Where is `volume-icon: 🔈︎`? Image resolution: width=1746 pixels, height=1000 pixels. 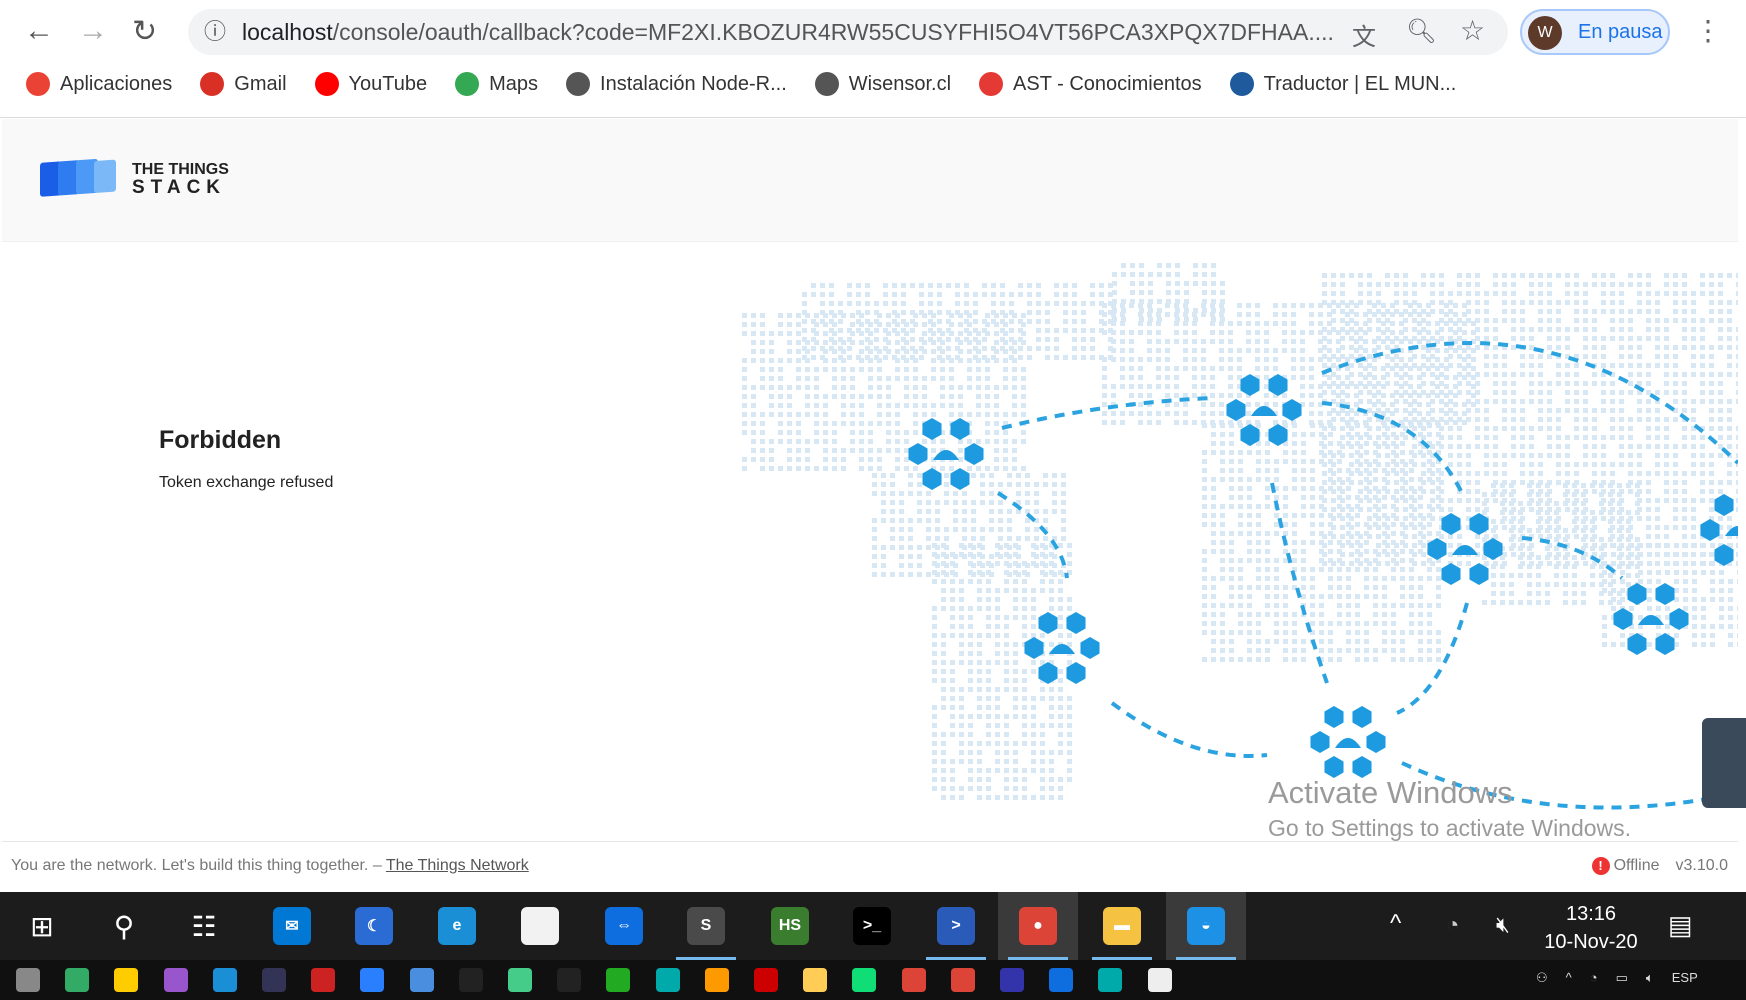 volume-icon: 🔈︎ is located at coordinates (1650, 978).